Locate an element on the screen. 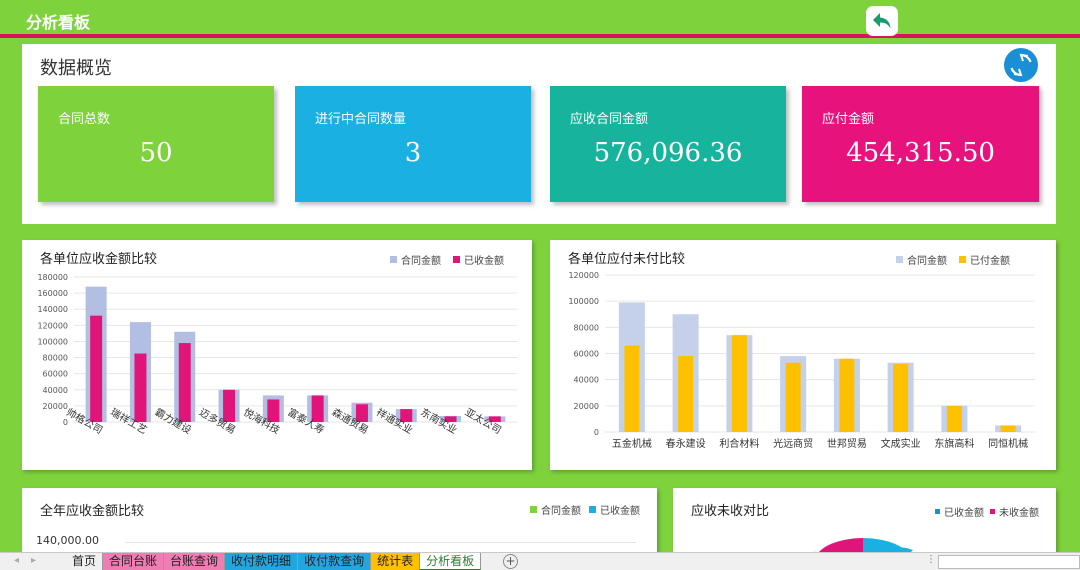 This screenshot has height=570, width=1080. card-receivable-amount: 应收合同金额 576,096.36 is located at coordinates (668, 144).